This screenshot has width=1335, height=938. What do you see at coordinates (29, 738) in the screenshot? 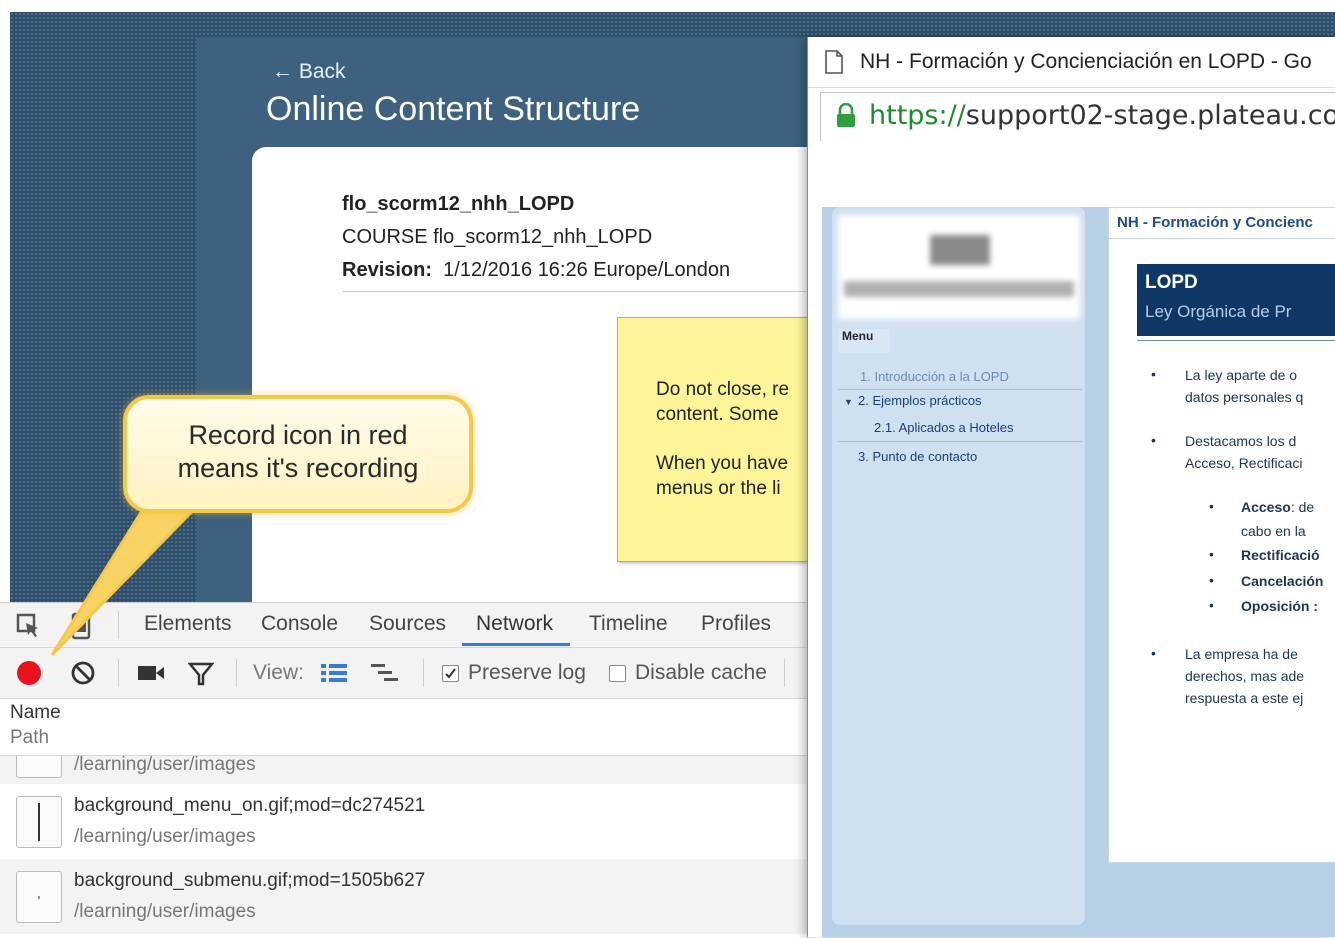
I see `column-header-path: Path` at bounding box center [29, 738].